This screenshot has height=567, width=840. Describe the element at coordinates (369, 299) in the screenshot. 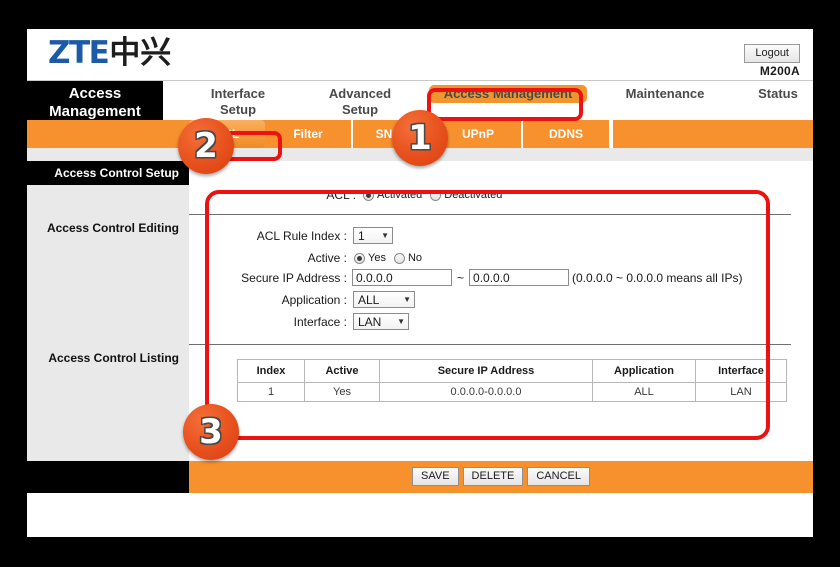

I see `application-value: ALL` at that location.